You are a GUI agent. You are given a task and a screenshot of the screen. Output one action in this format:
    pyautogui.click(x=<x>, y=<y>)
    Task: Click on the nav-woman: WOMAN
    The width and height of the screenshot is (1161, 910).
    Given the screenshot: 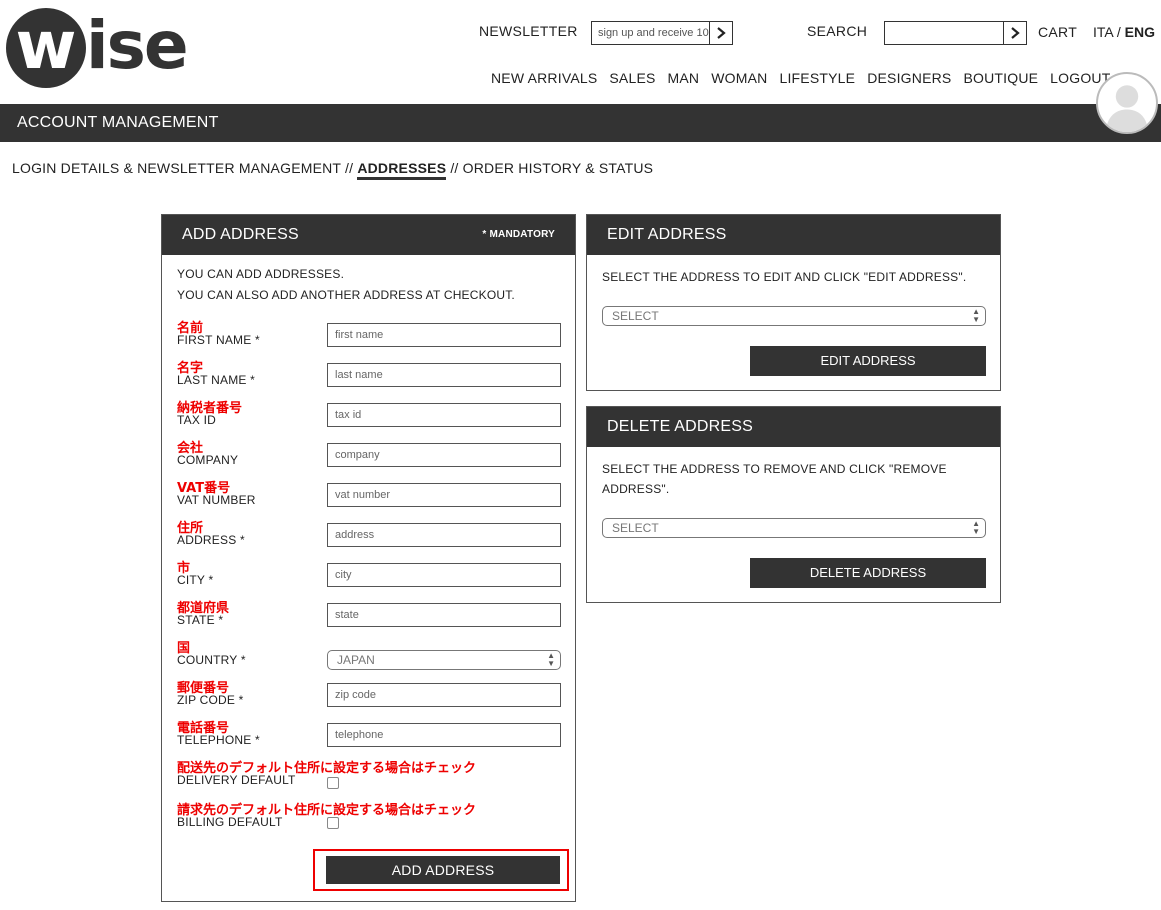 What is the action you would take?
    pyautogui.click(x=739, y=78)
    